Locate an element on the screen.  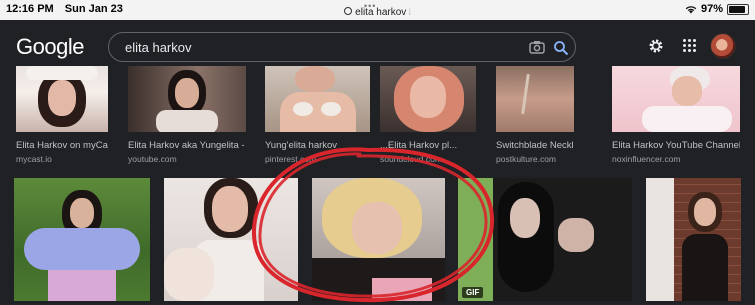
status-indicators: 97% is located at coordinates (717, 9).